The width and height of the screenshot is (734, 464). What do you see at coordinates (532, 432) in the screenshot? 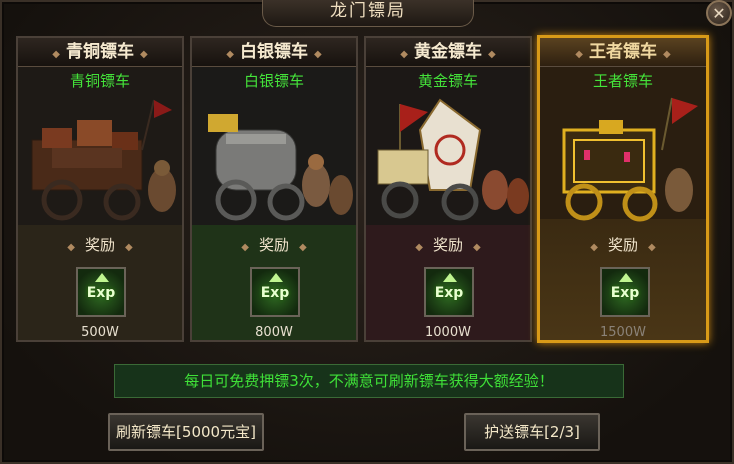
I see `escort-cart-button: 护送镖车[2/3]` at bounding box center [532, 432].